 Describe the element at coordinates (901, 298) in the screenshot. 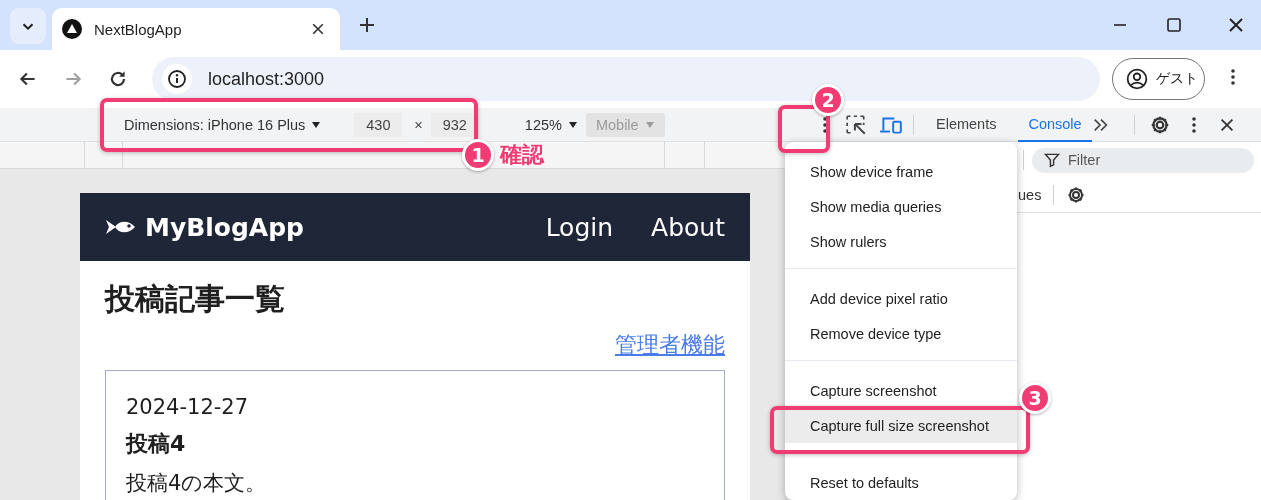

I see `menu-item: Add device pixel ratio` at that location.